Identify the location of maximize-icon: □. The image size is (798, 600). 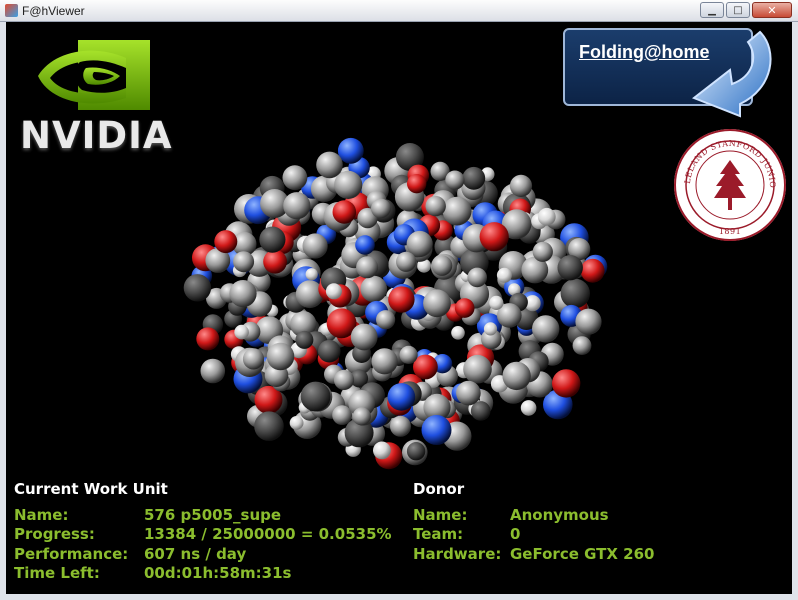
(738, 10).